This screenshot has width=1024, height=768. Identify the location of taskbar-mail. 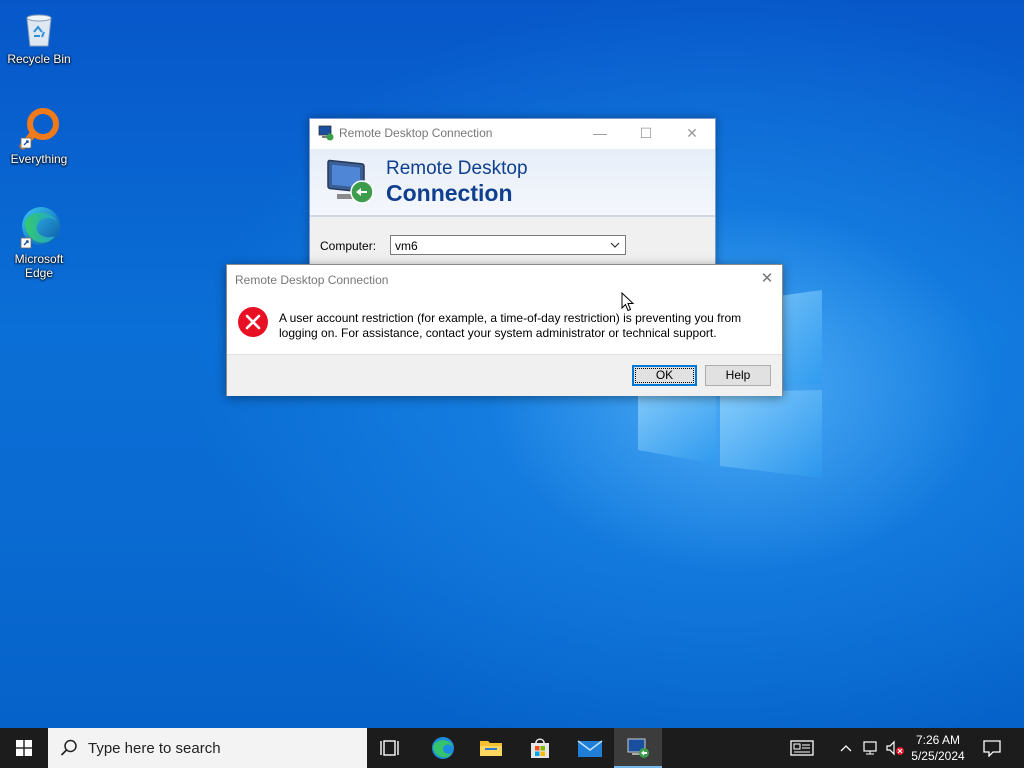
(589, 748).